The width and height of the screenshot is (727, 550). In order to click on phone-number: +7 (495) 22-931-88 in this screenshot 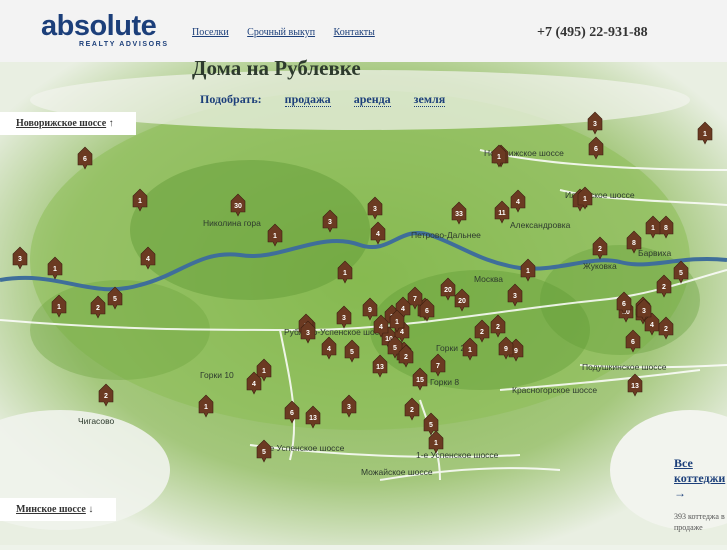, I will do `click(592, 32)`.